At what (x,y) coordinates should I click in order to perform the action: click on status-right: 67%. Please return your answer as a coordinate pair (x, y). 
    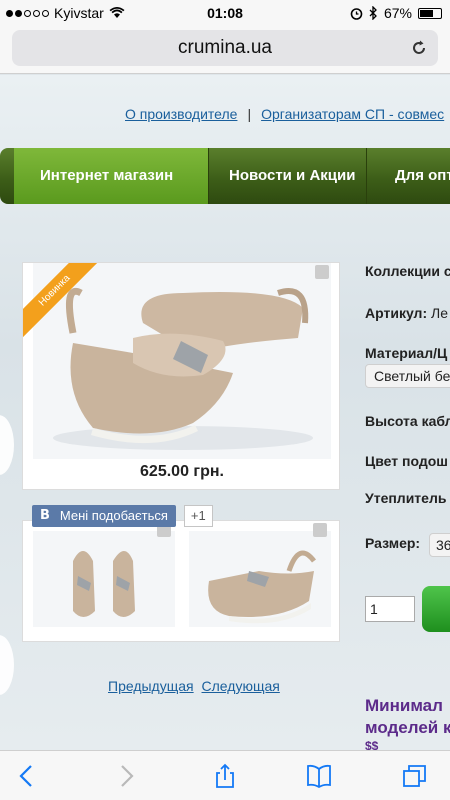
    Looking at the image, I should click on (396, 13).